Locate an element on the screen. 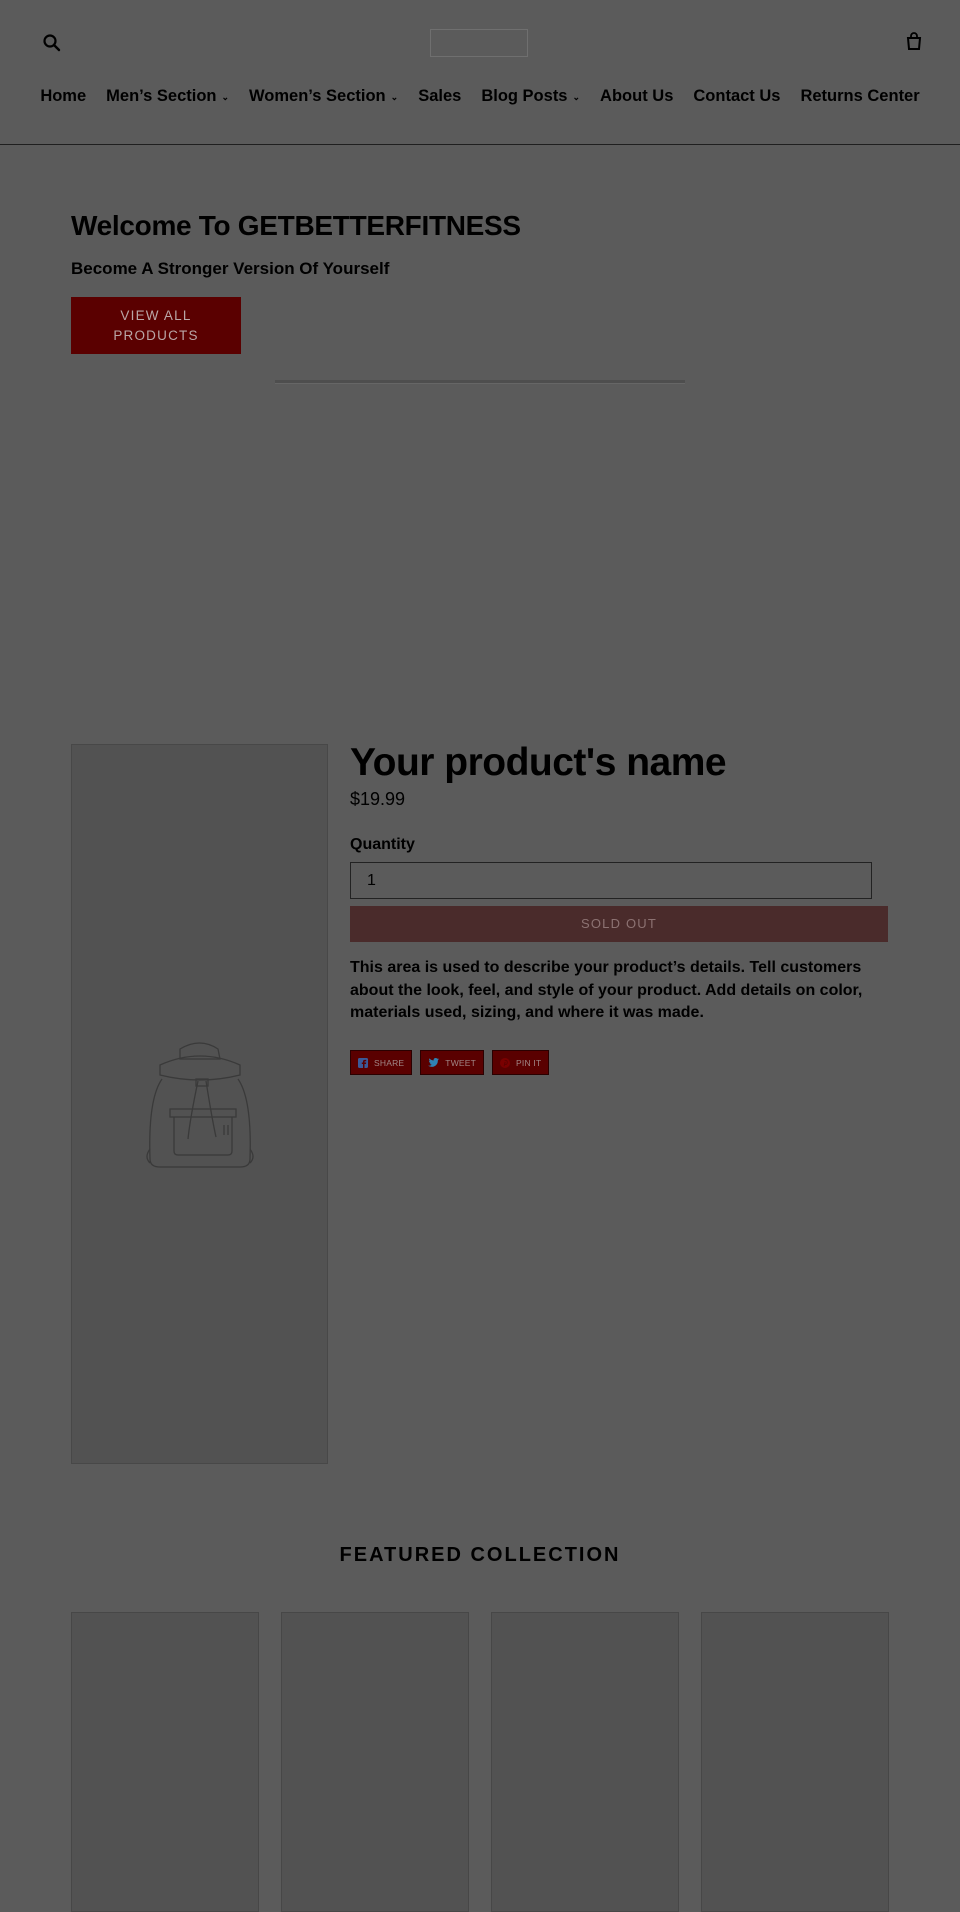  nav-item-label: Men’s Section is located at coordinates (161, 95).